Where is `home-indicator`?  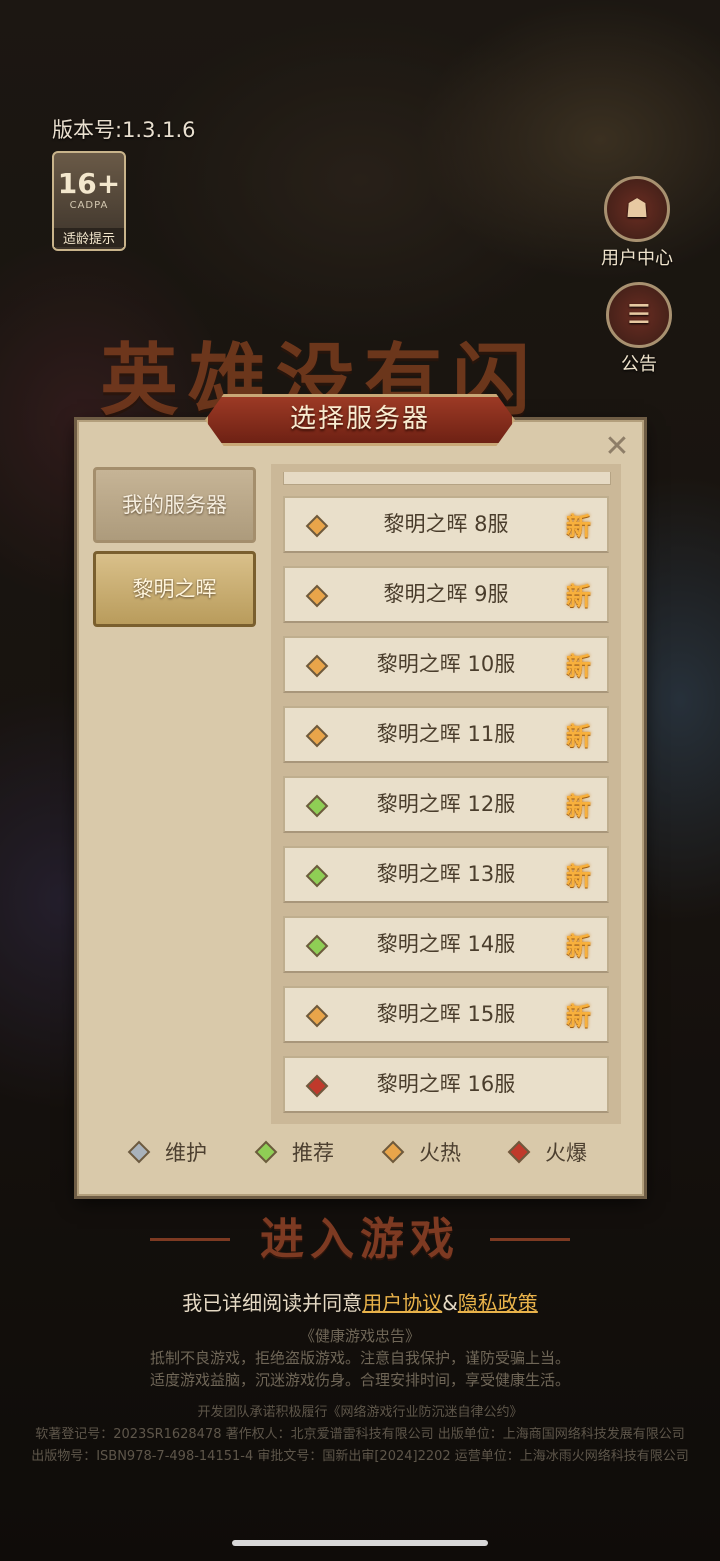
home-indicator is located at coordinates (360, 1543).